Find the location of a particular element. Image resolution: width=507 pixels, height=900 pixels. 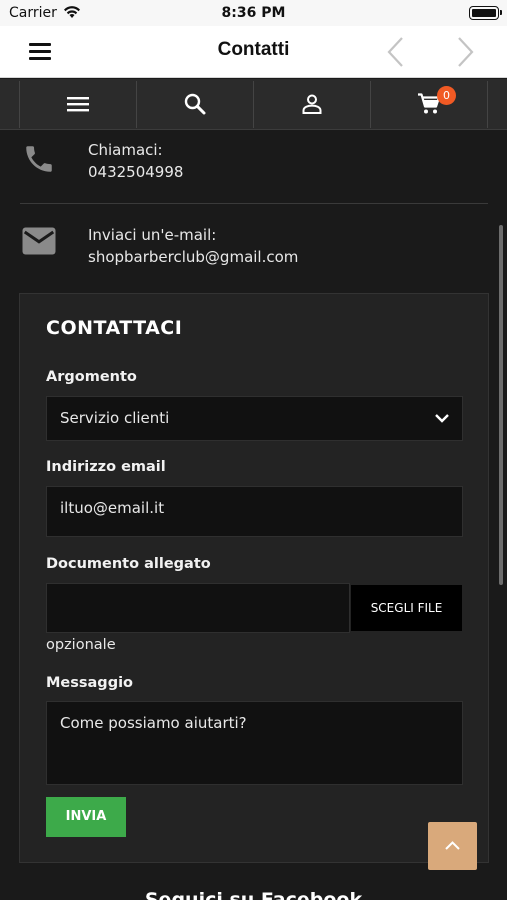

status-bar: Carrier 8:36 PM is located at coordinates (253, 13).